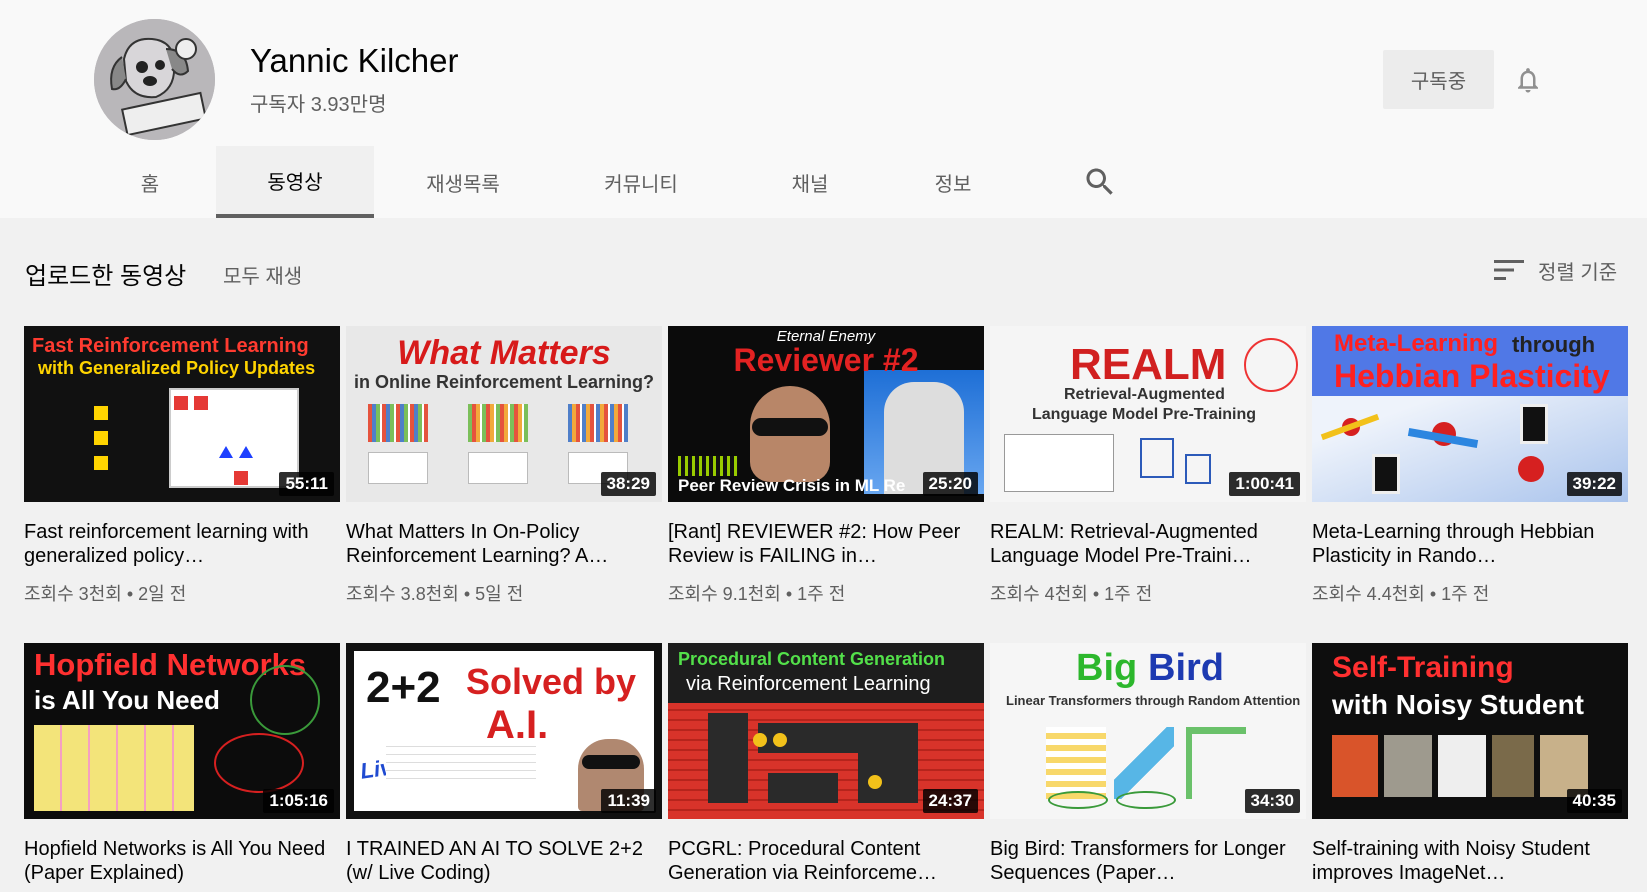 The image size is (1647, 892). I want to click on section-title: 업로드한 동영상, so click(106, 276).